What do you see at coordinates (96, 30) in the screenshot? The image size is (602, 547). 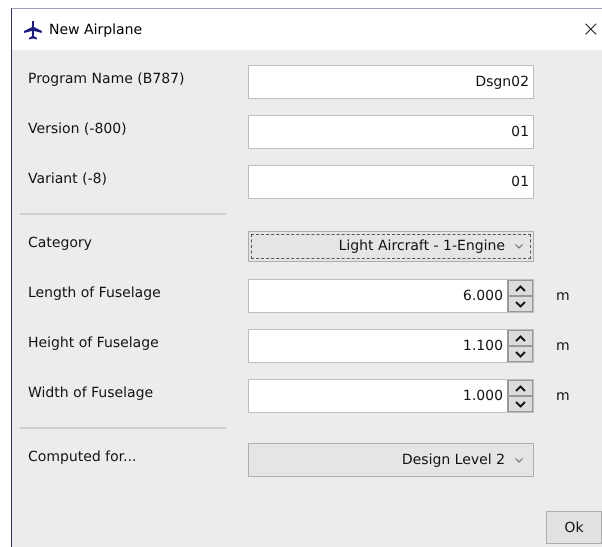 I see `window-title: New Airplane` at bounding box center [96, 30].